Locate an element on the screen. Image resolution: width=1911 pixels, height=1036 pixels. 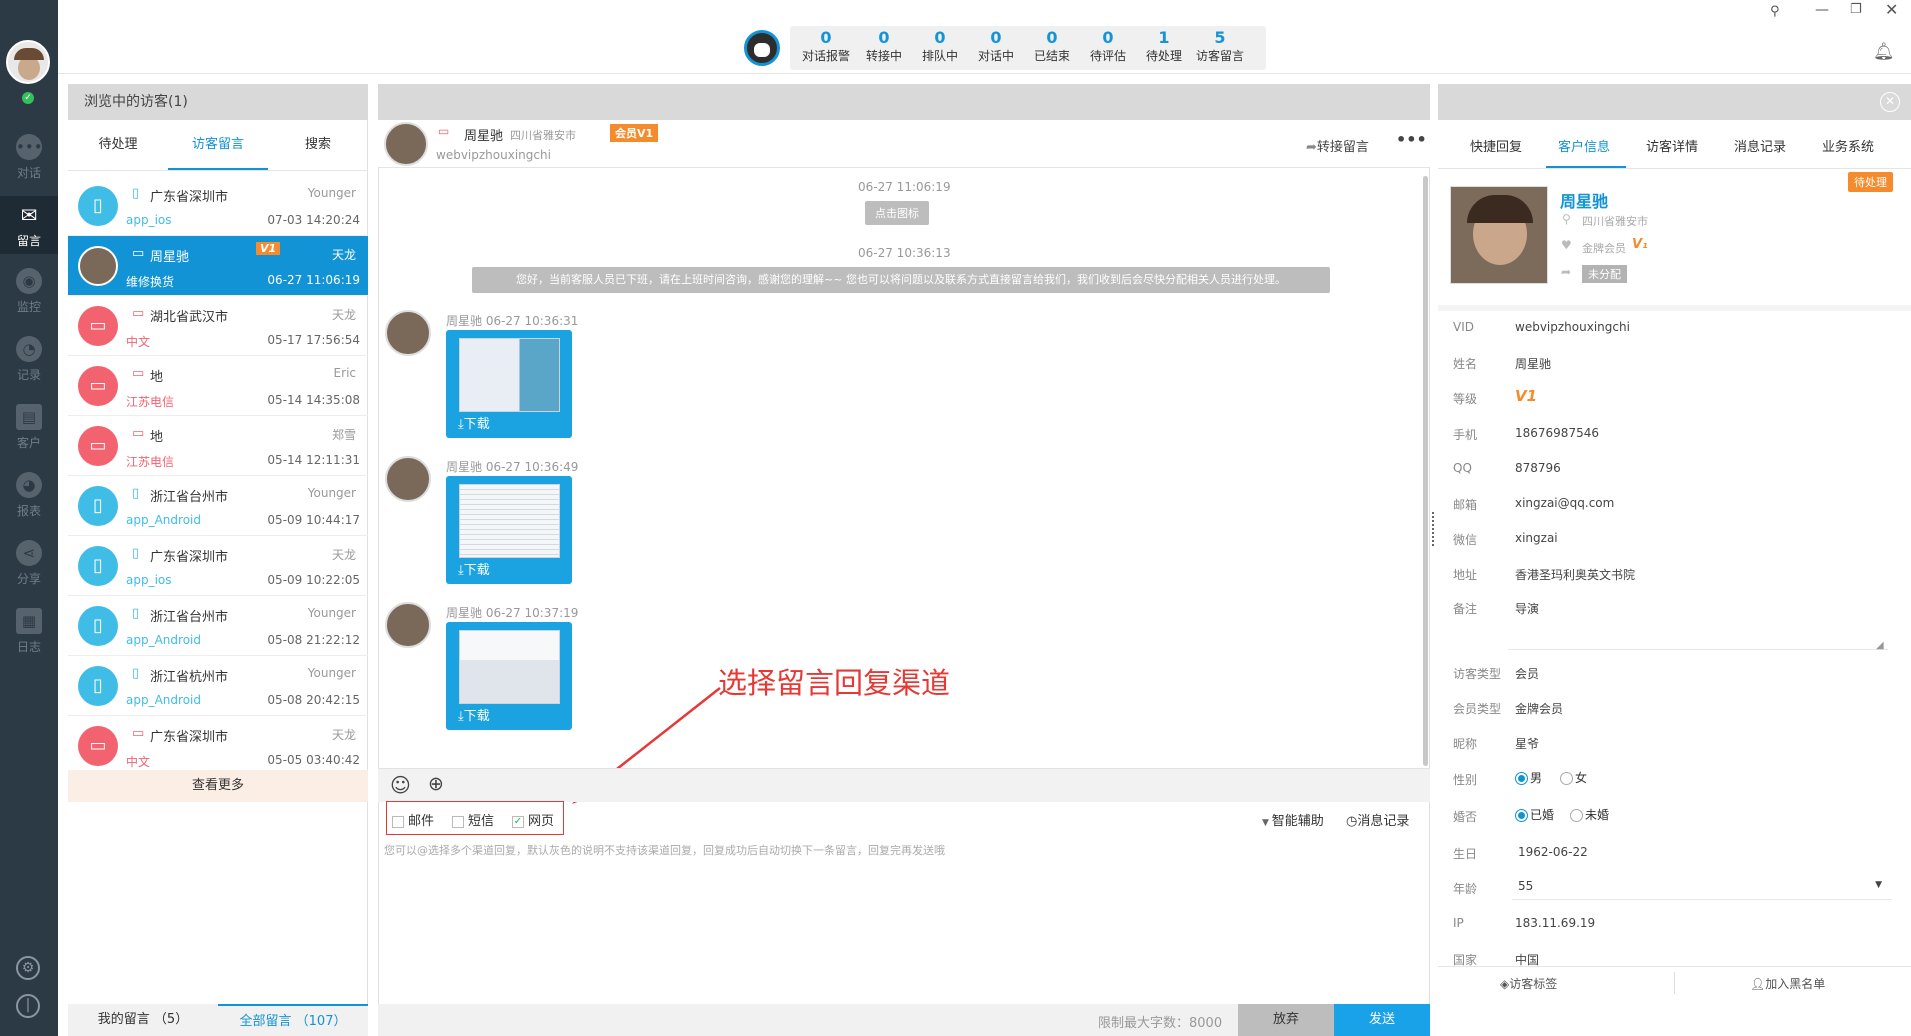
stat-item: 0 已结束 is located at coordinates (1052, 46).